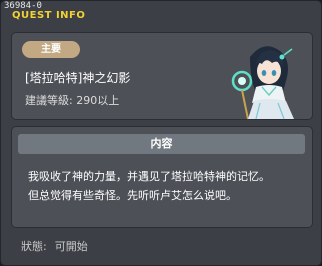  Describe the element at coordinates (71, 246) in the screenshot. I see `status-value: 可開始` at that location.